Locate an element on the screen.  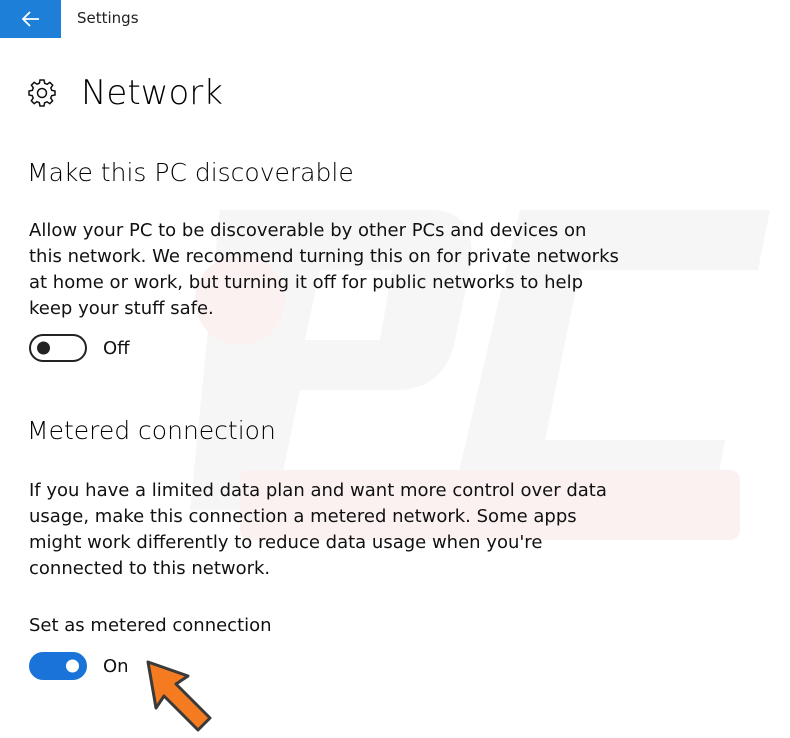
gear-icon is located at coordinates (42, 93).